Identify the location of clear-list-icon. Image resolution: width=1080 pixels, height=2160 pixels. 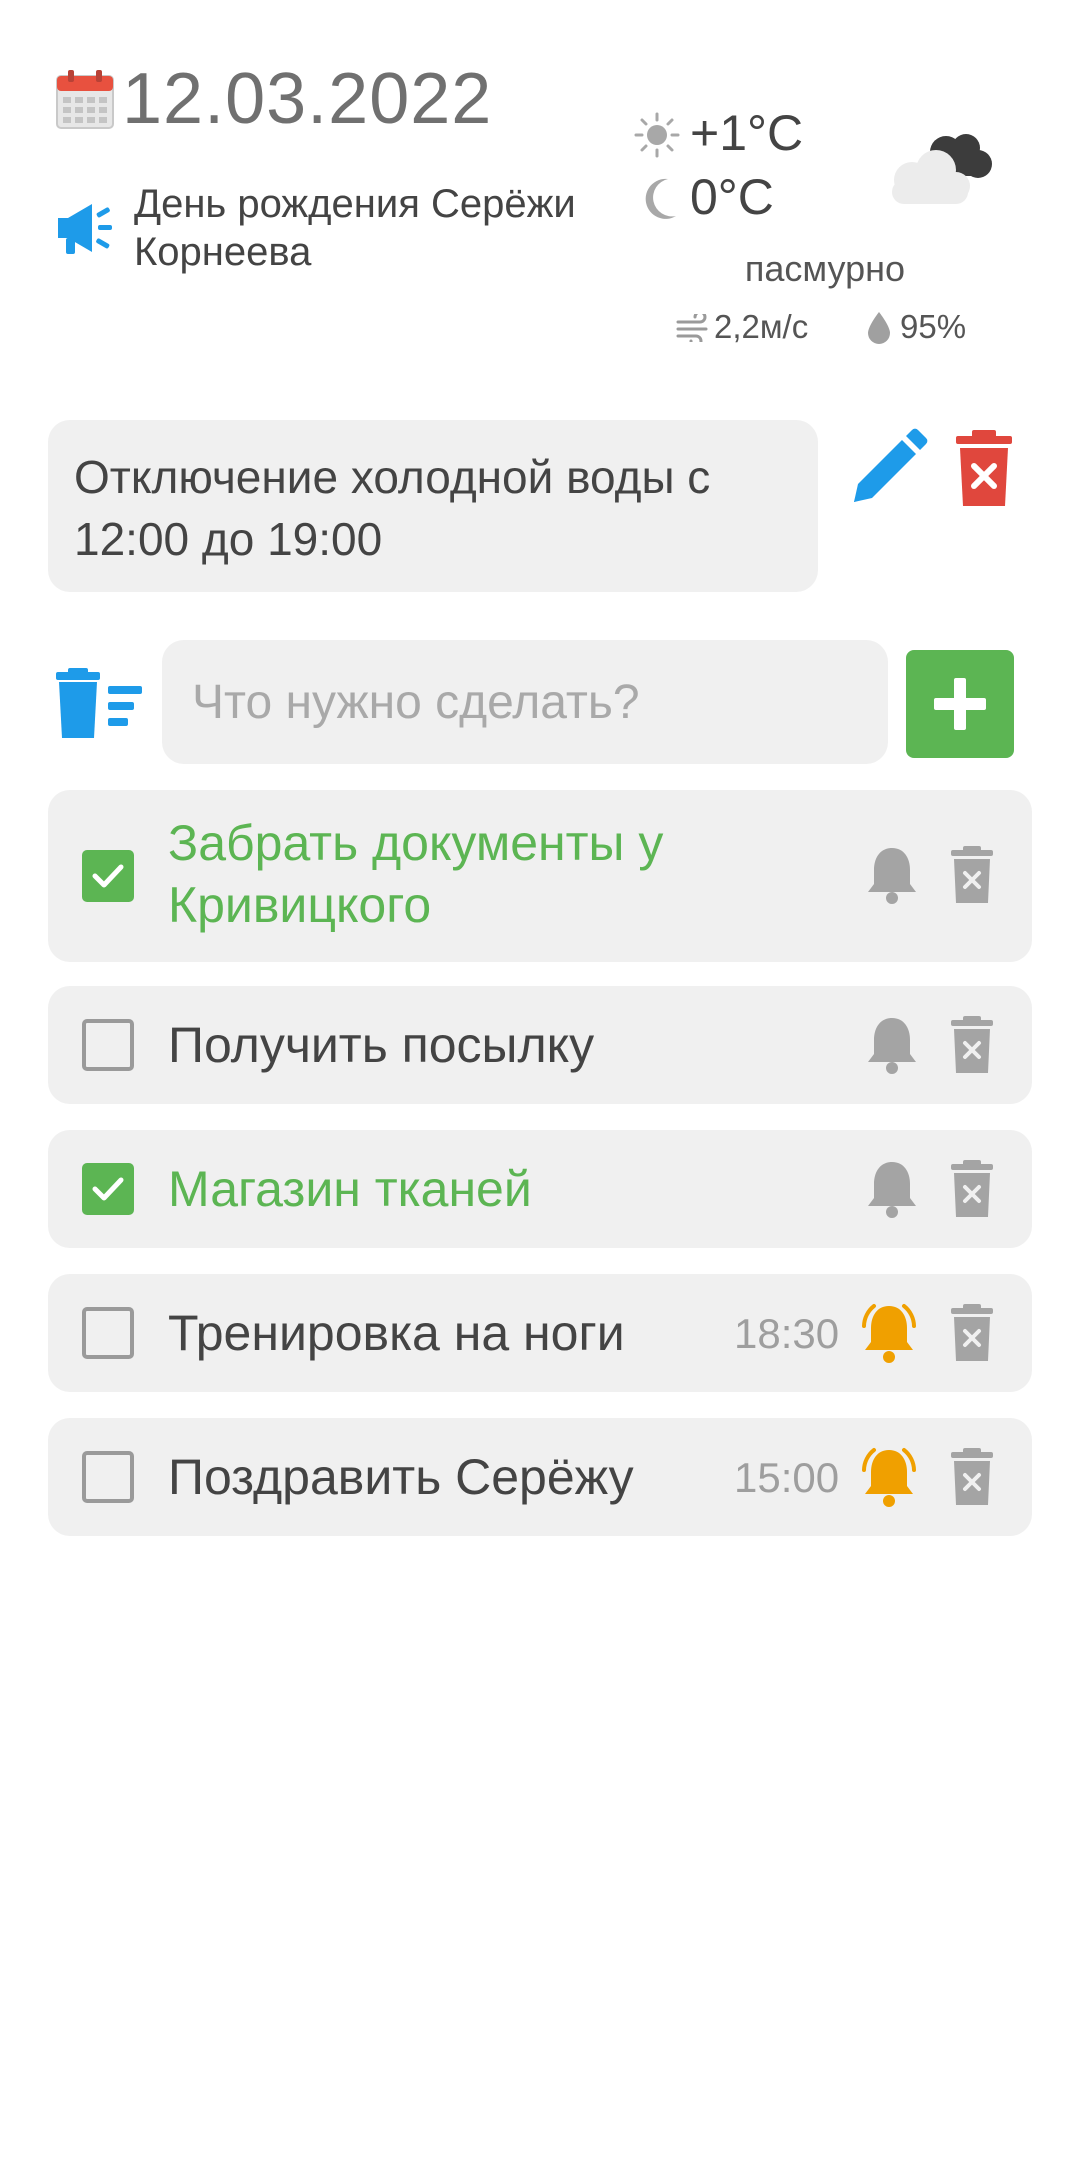
(99, 703).